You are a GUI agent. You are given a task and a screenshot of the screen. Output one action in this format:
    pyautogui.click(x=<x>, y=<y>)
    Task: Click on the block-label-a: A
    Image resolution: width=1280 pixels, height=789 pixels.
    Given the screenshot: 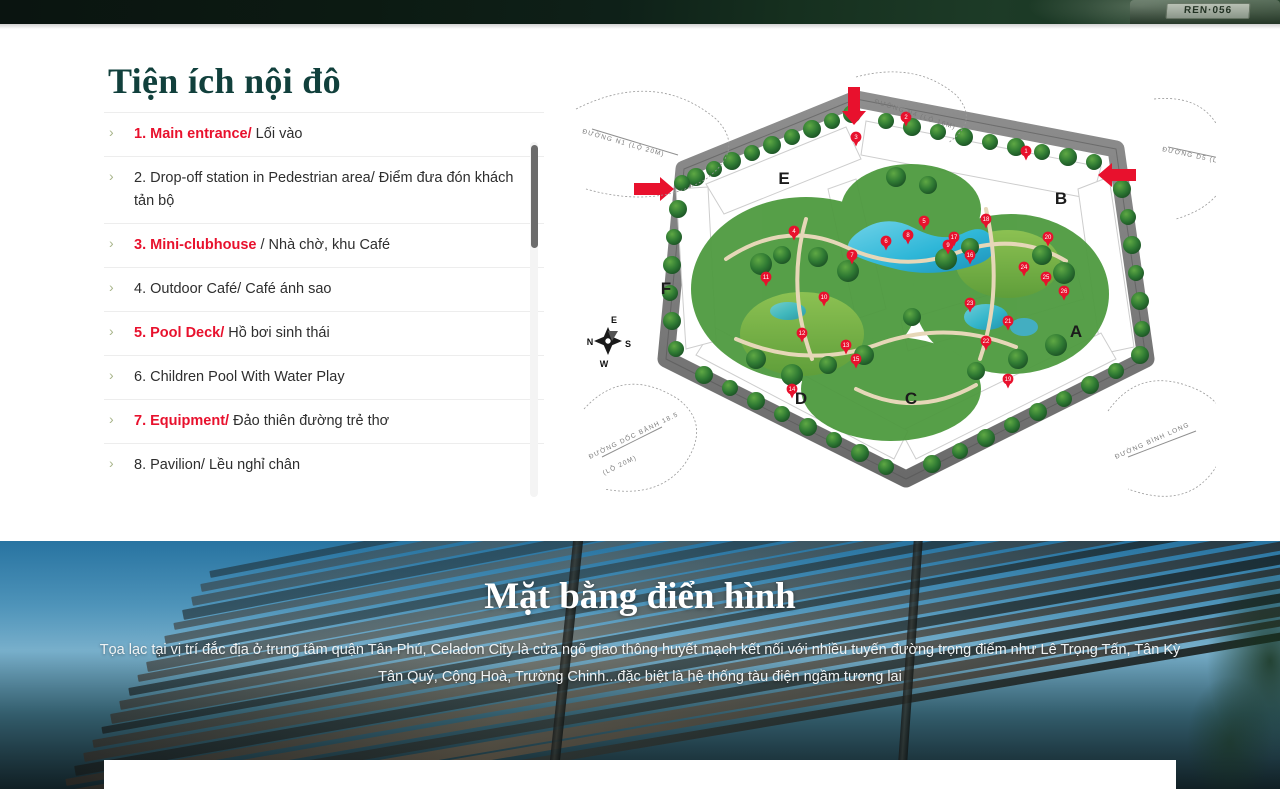 What is the action you would take?
    pyautogui.click(x=1076, y=331)
    